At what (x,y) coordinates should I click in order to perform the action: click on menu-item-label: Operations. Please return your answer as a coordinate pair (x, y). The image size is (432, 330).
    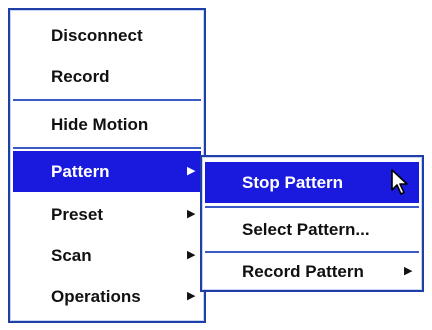
    Looking at the image, I should click on (96, 296).